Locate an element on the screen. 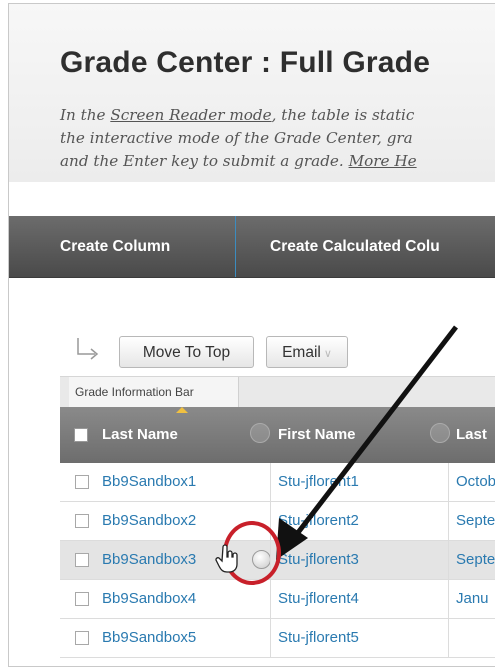 The height and width of the screenshot is (667, 496). last-access-cell: Janu is located at coordinates (472, 599).